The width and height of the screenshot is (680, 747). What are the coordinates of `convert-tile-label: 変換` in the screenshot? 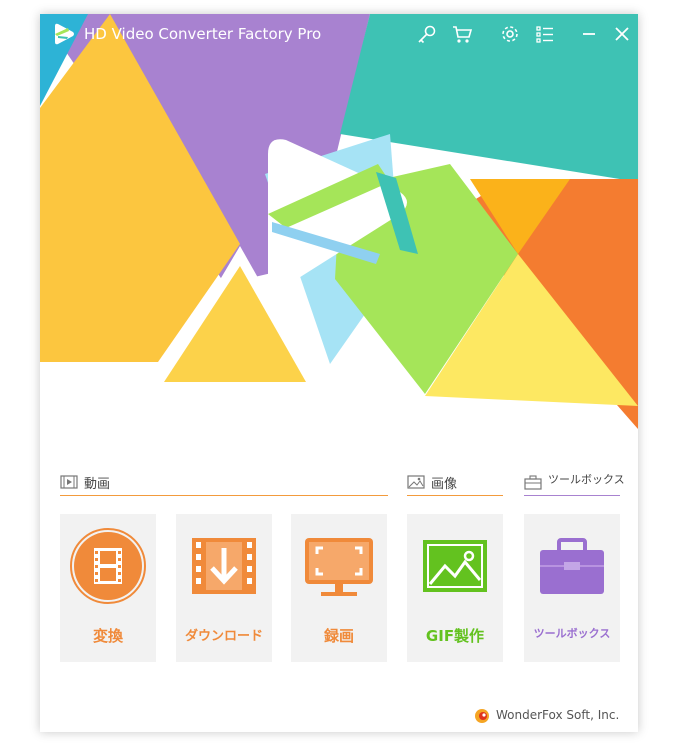 It's located at (107, 636).